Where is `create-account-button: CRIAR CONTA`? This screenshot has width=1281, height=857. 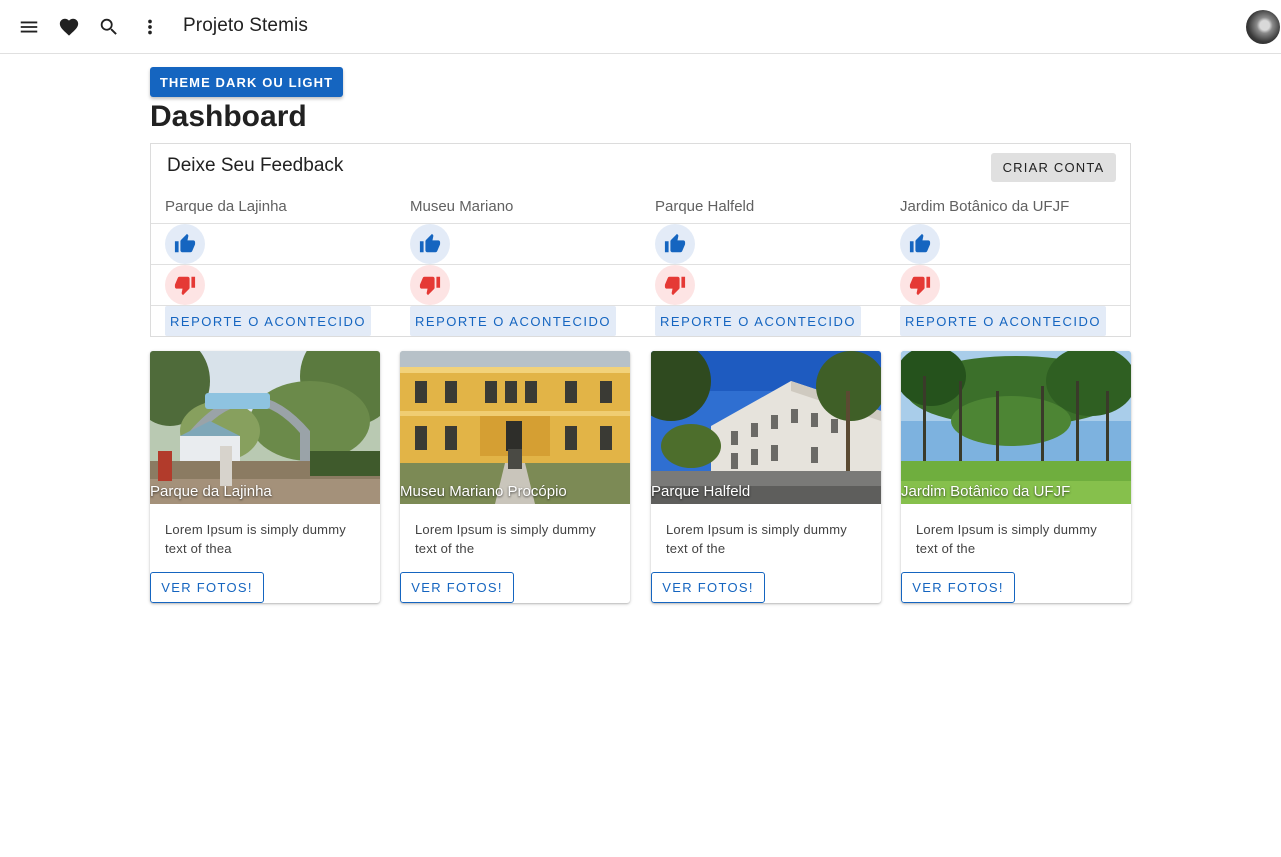
create-account-button: CRIAR CONTA is located at coordinates (1053, 167).